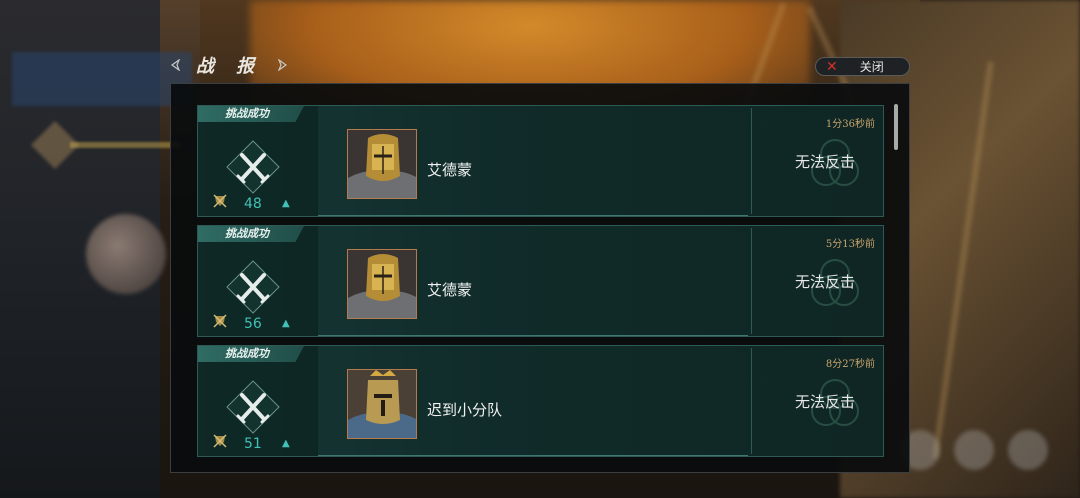 The image size is (1080, 498). I want to click on score-value: 51, so click(253, 444).